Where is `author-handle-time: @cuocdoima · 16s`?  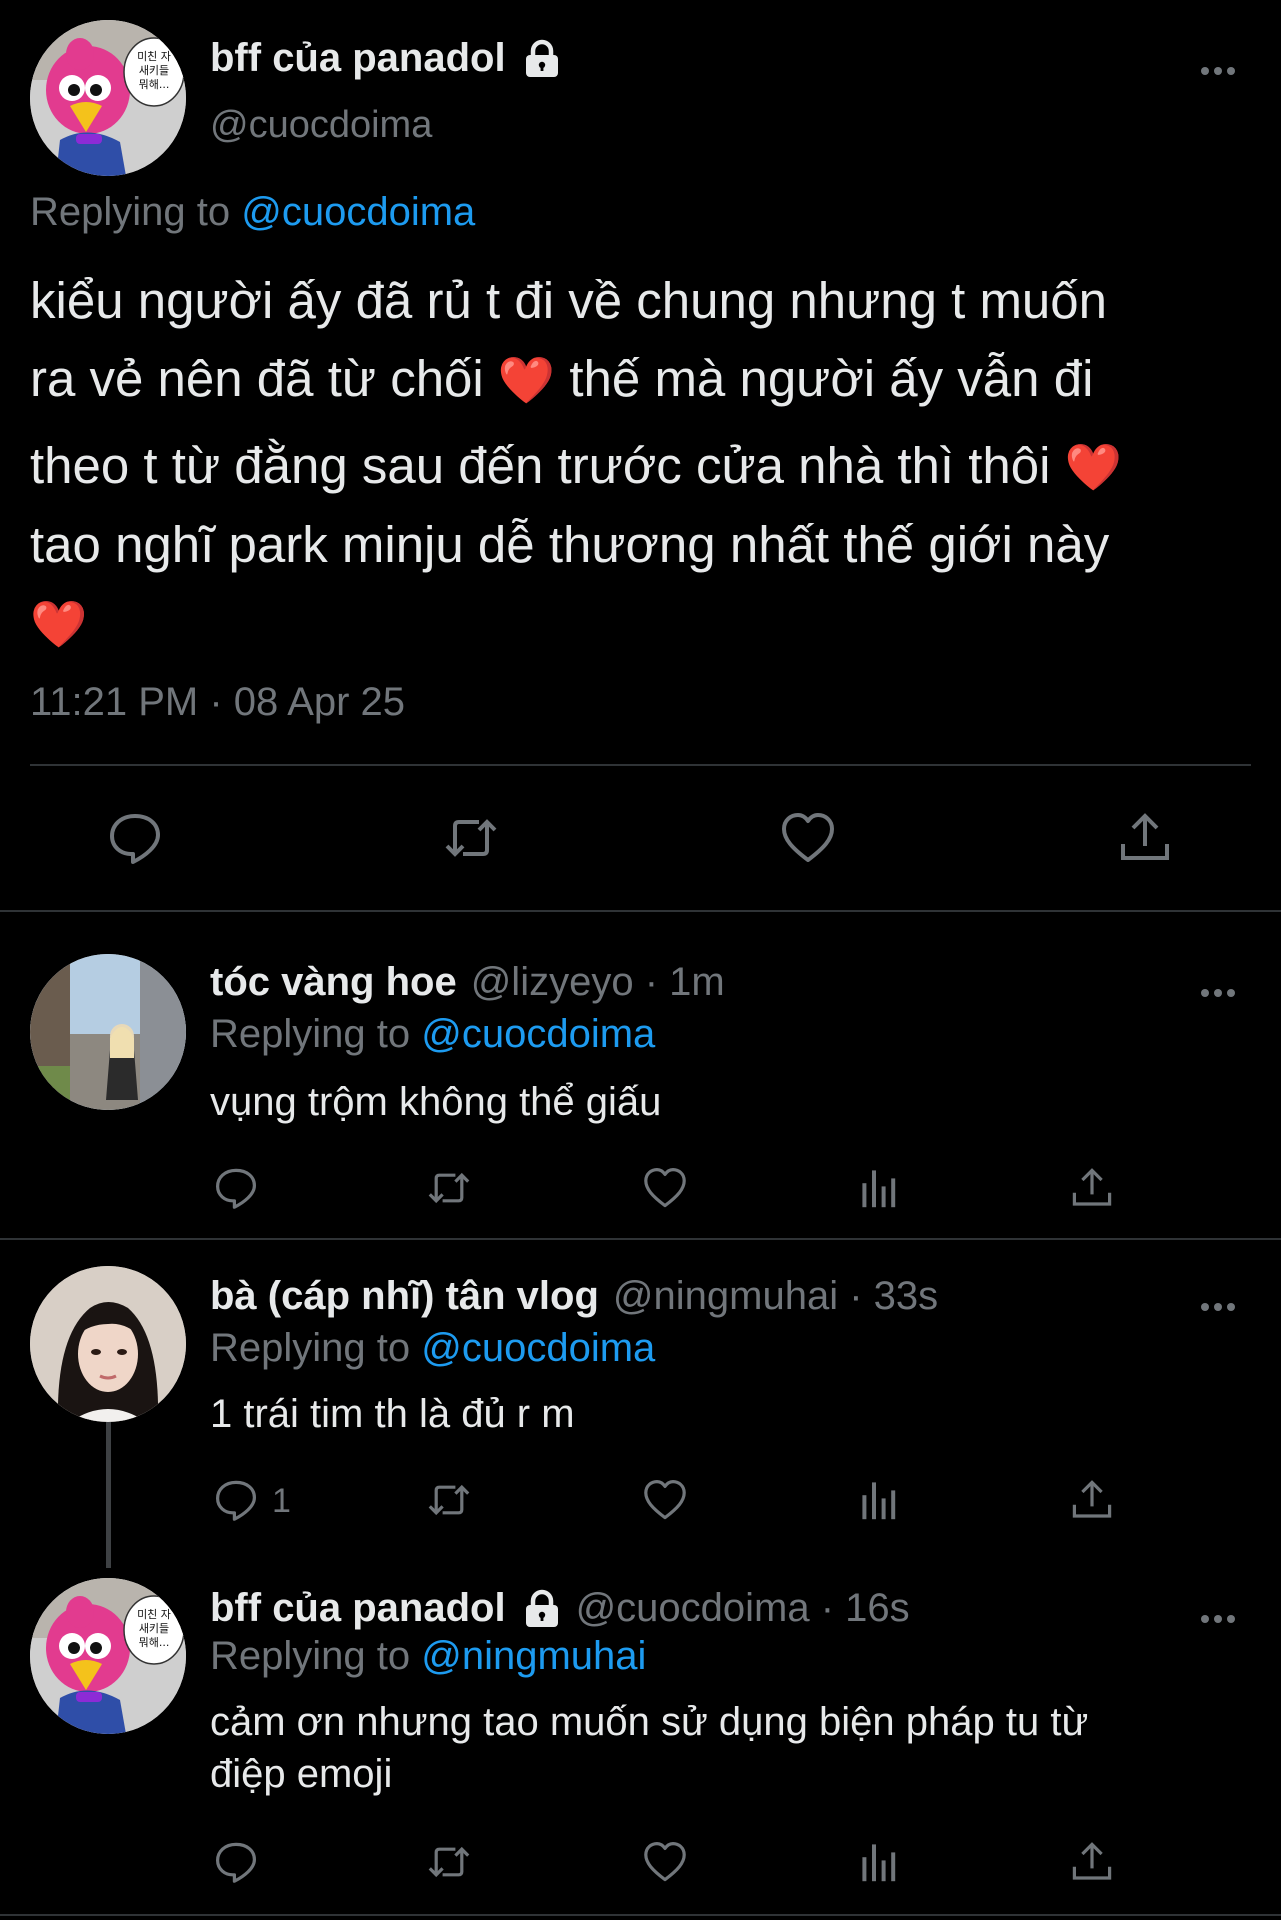
author-handle-time: @cuocdoima · 16s is located at coordinates (743, 1608).